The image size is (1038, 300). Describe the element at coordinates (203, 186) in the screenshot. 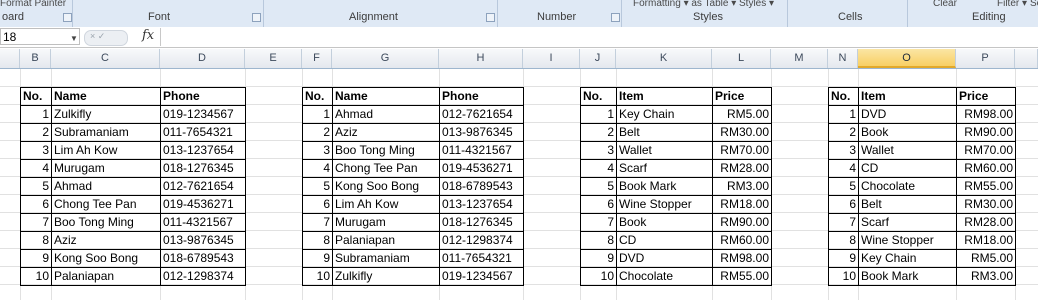

I see `cell-phone: 012-7621654` at that location.